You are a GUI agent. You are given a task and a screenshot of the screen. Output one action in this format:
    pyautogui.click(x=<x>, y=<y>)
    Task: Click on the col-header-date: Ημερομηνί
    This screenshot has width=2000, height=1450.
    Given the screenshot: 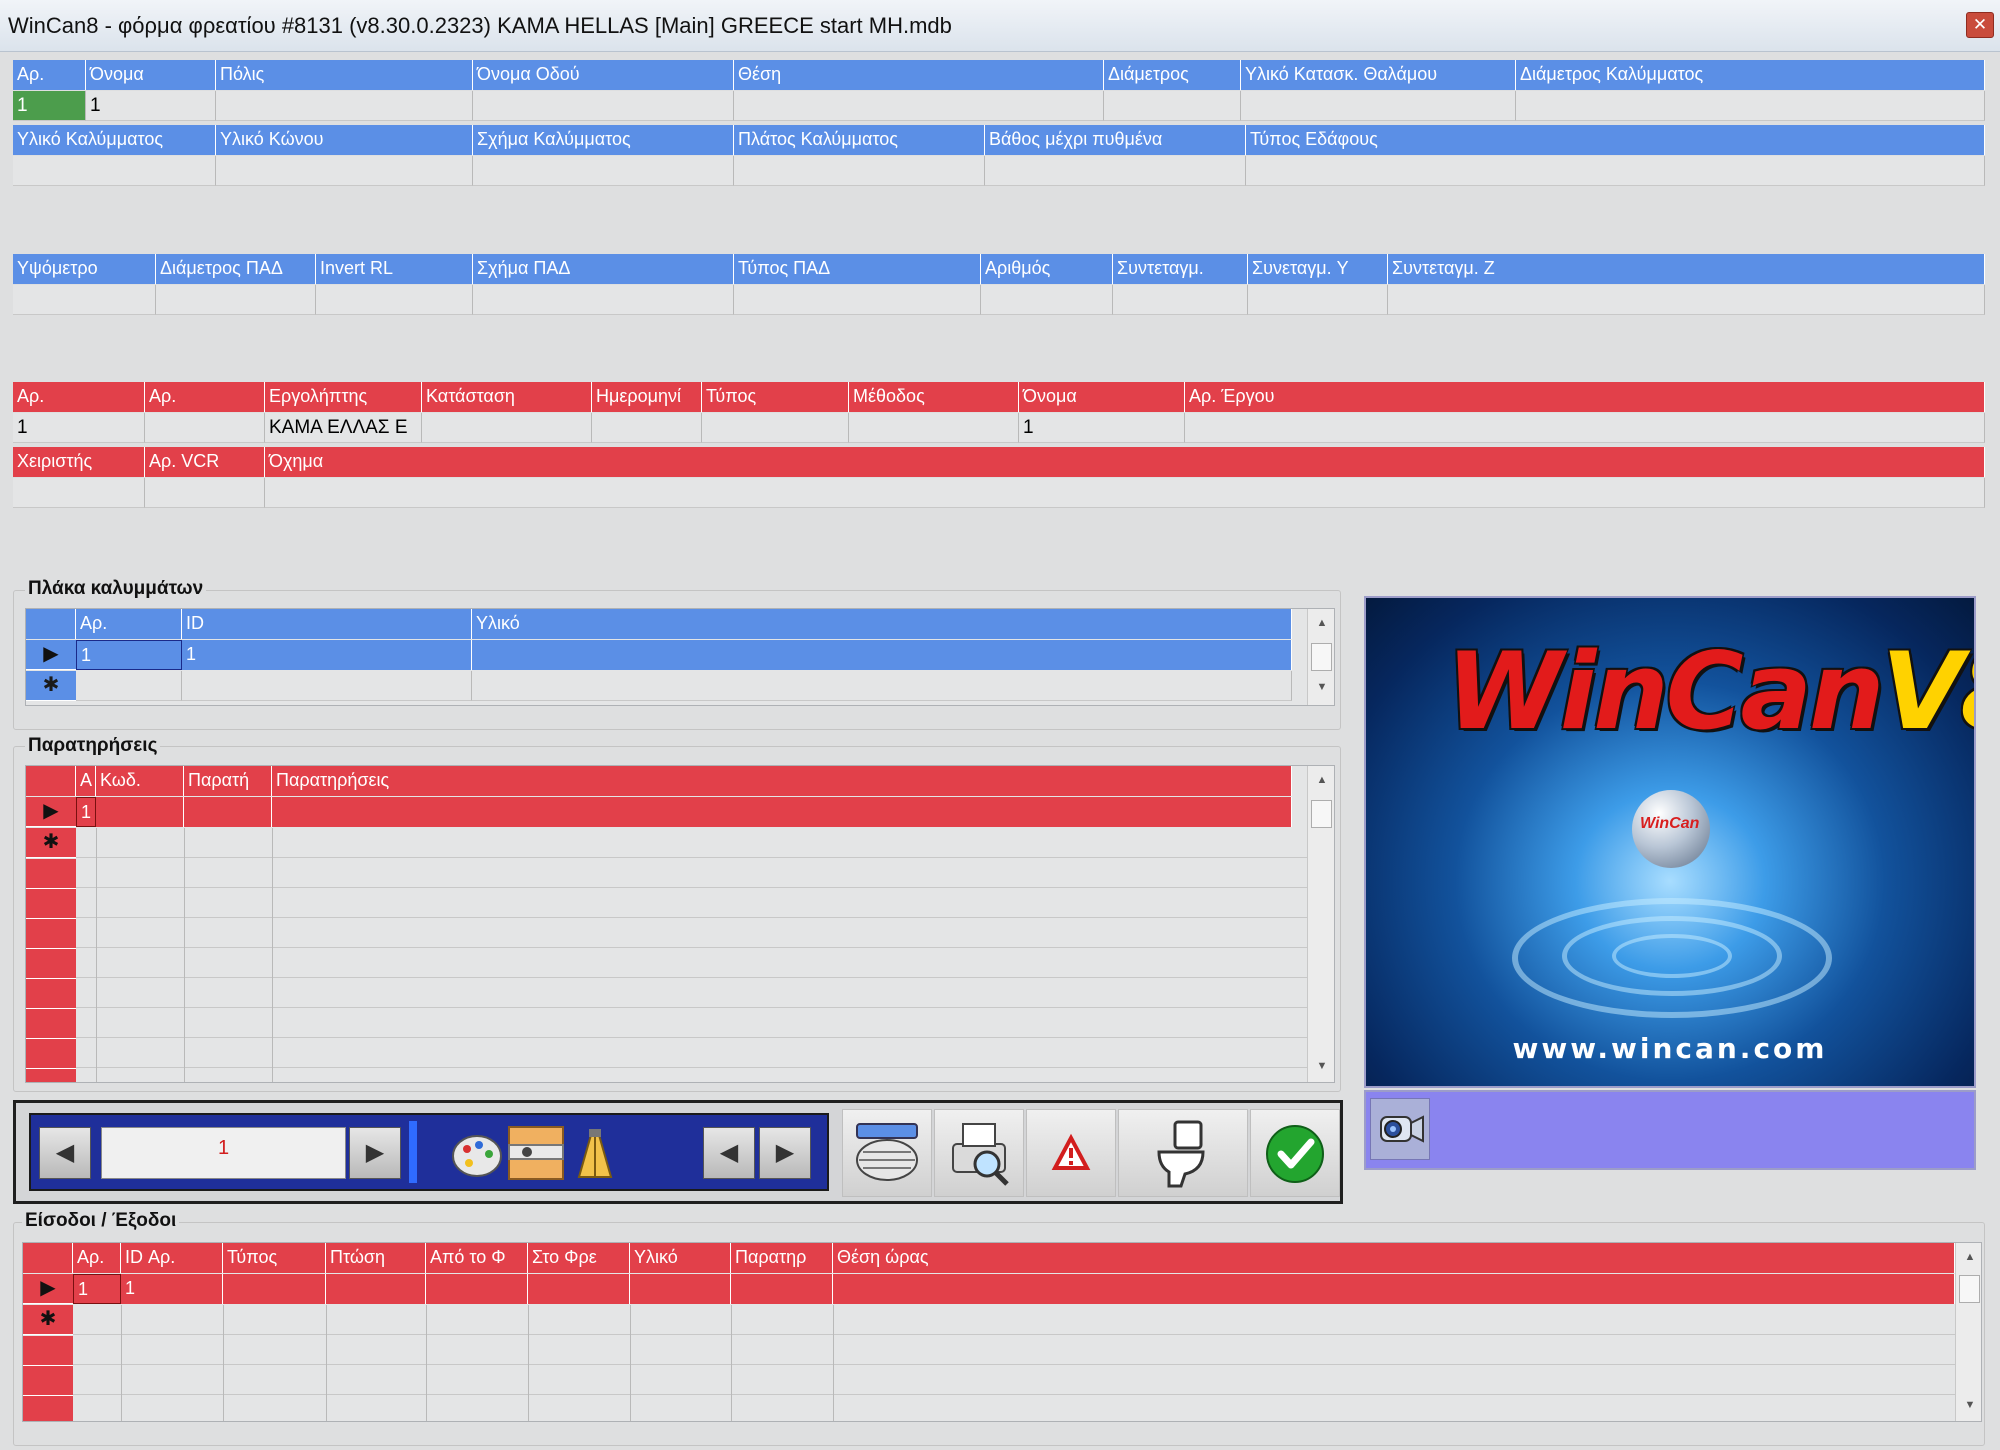 What is the action you would take?
    pyautogui.click(x=647, y=397)
    